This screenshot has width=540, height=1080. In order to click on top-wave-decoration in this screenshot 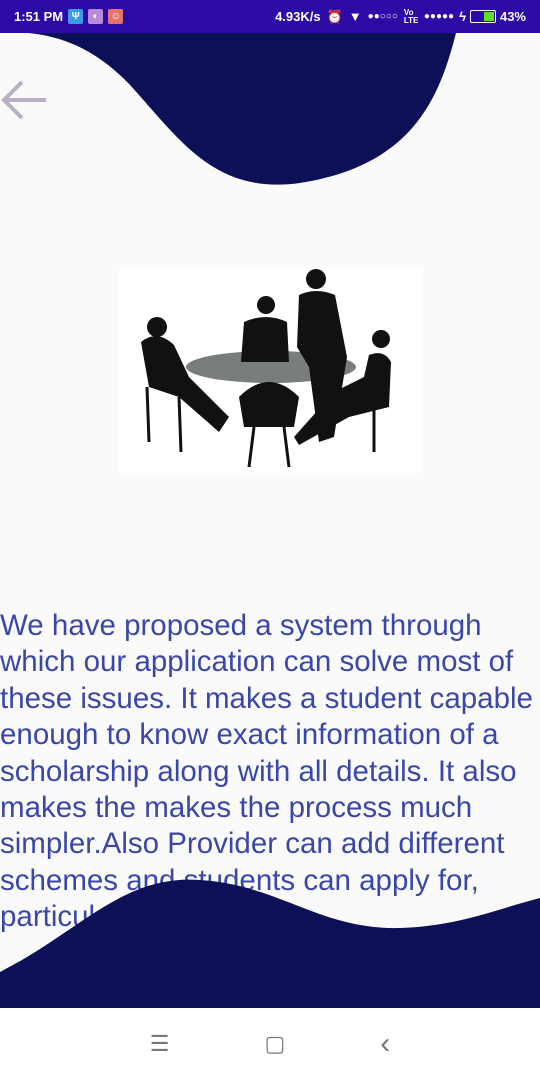, I will do `click(242, 109)`.